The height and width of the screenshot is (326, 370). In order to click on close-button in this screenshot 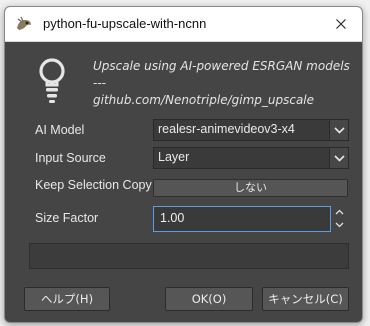, I will do `click(341, 24)`.